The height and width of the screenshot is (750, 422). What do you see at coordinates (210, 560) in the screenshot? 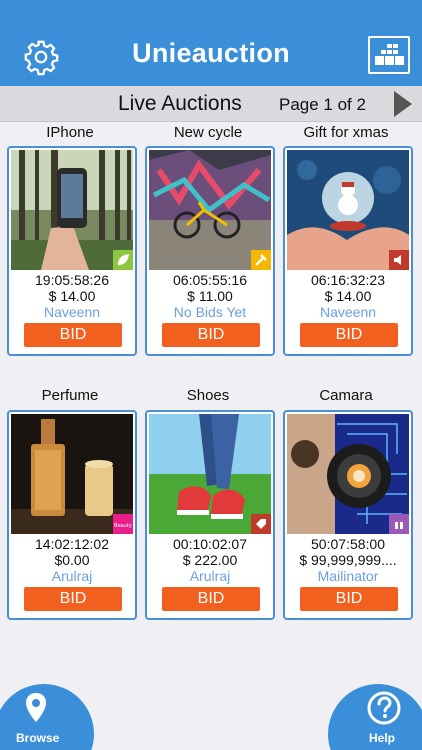
I see `current-price: $ 222.00` at bounding box center [210, 560].